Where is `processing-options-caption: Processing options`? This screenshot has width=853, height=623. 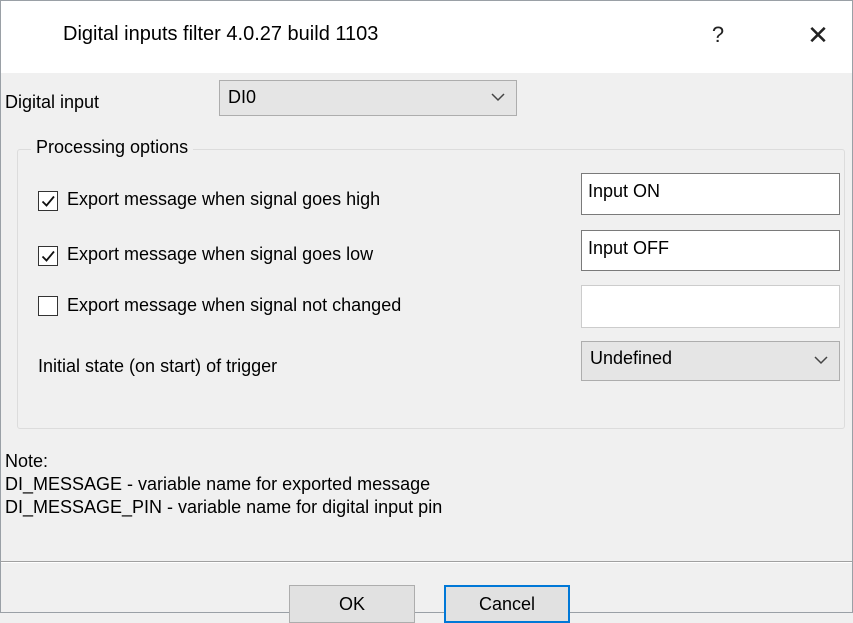 processing-options-caption: Processing options is located at coordinates (112, 147).